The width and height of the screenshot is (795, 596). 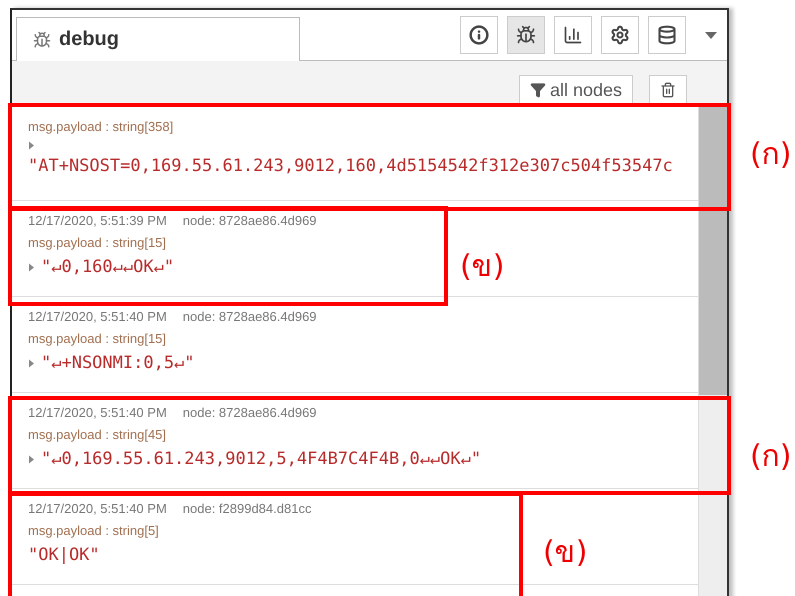 I want to click on database-icon, so click(x=667, y=35).